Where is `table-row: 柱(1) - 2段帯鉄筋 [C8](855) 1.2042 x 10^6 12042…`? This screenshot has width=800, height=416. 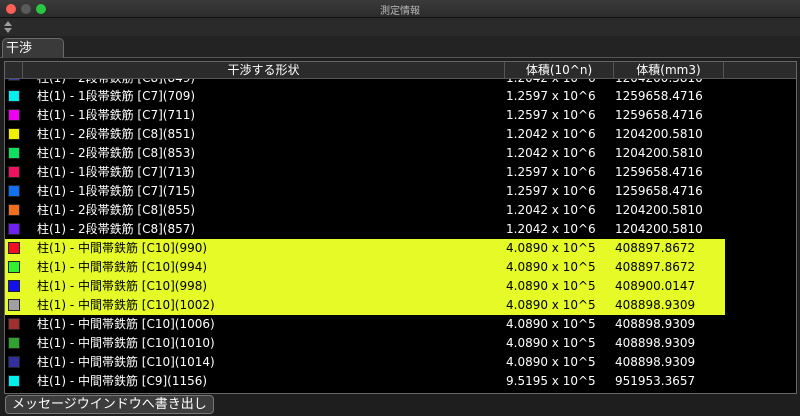 table-row: 柱(1) - 2段帯鉄筋 [C8](855) 1.2042 x 10^6 12042… is located at coordinates (365, 210).